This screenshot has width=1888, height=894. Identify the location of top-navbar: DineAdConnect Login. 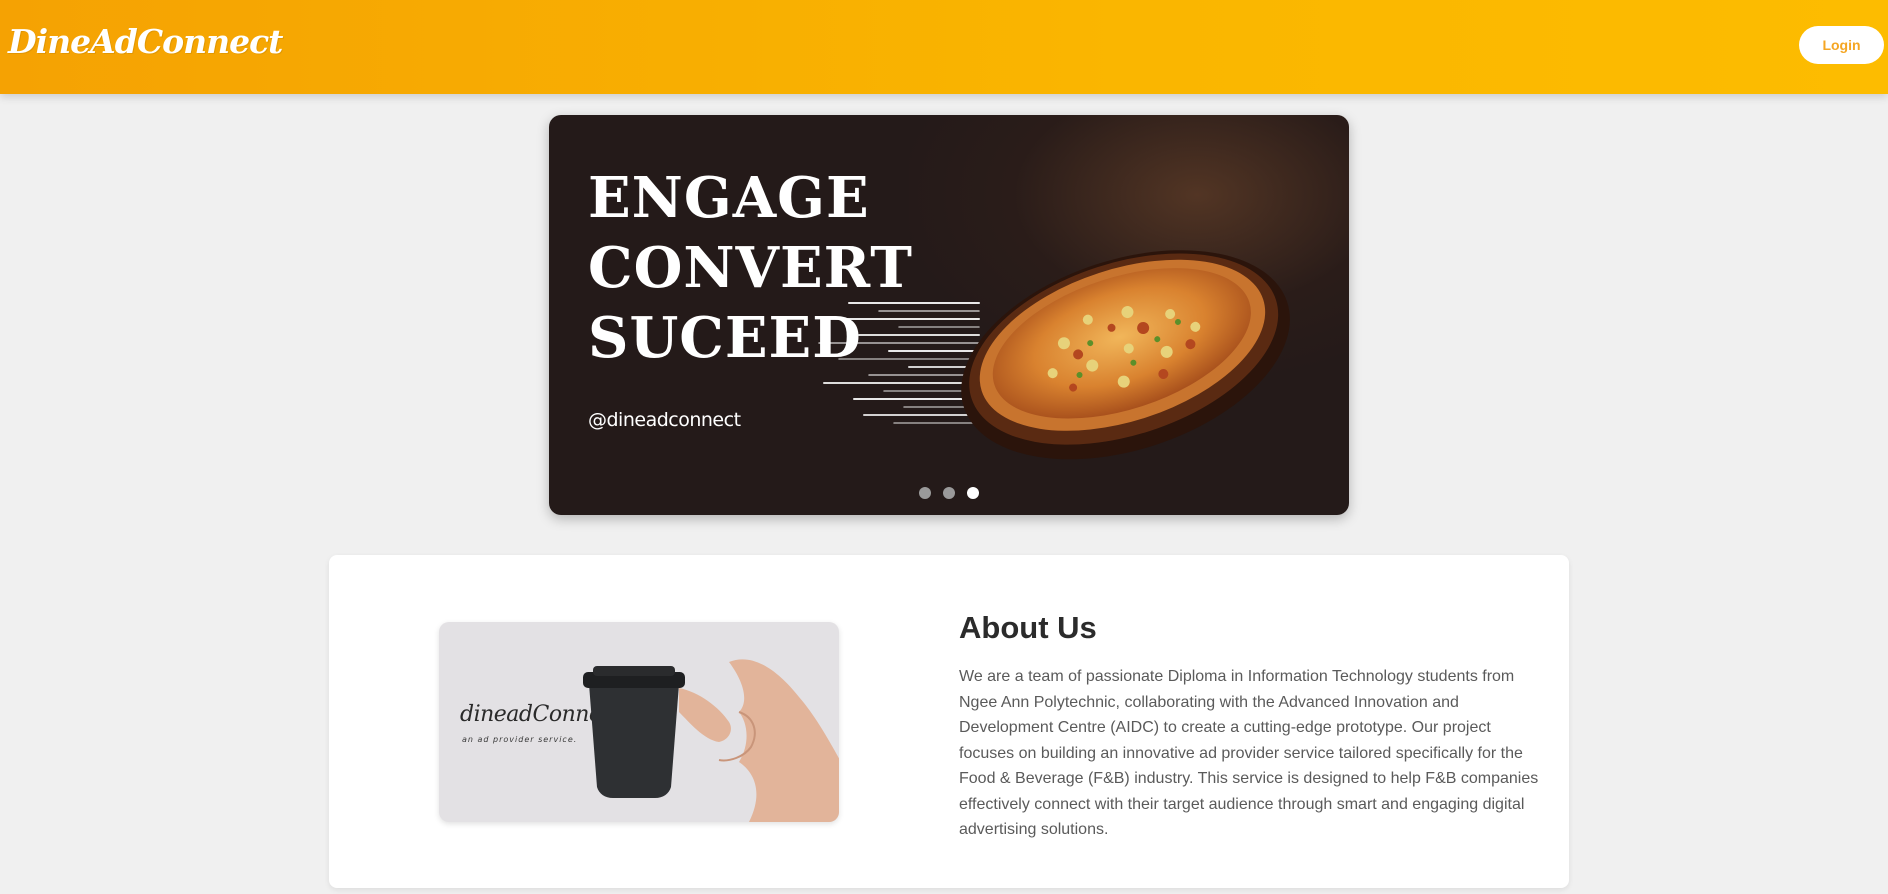
(944, 47).